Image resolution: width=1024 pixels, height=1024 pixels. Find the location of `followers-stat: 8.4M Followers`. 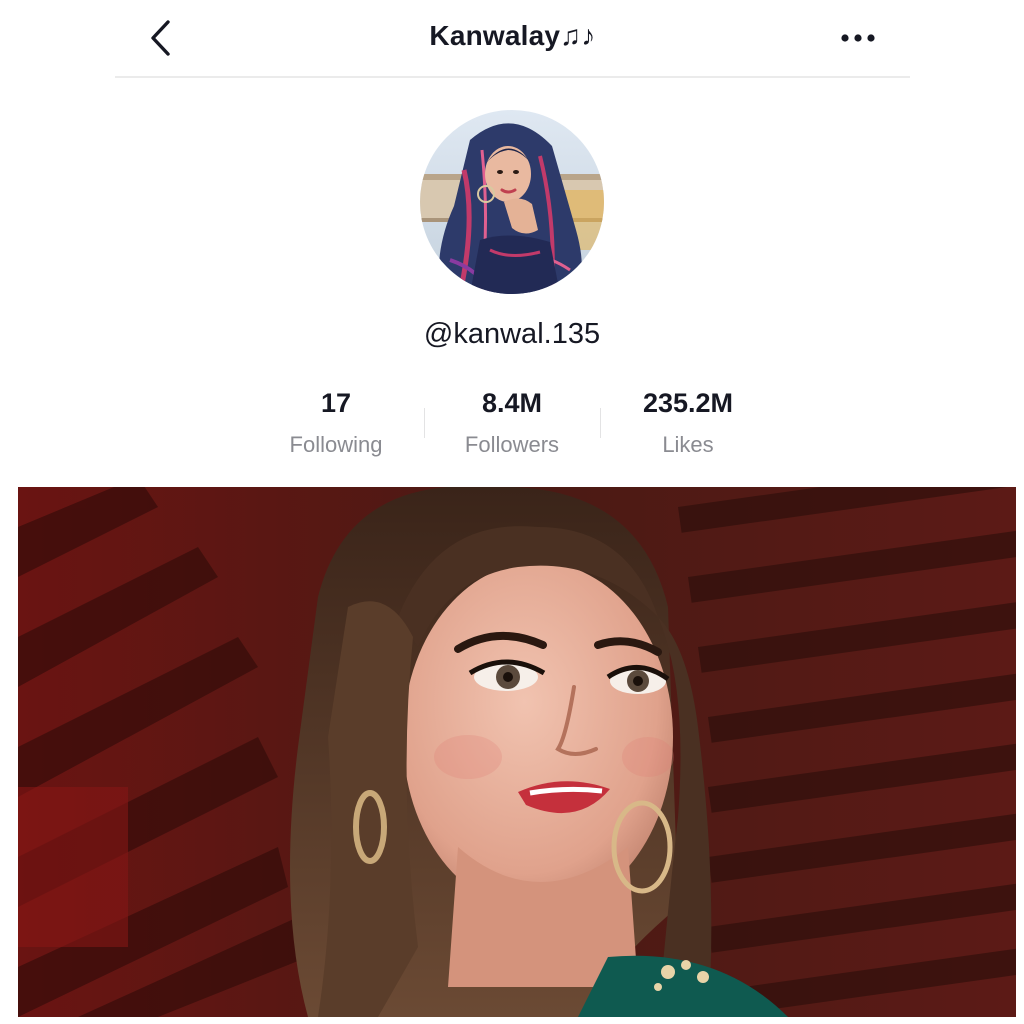

followers-stat: 8.4M Followers is located at coordinates (512, 426).